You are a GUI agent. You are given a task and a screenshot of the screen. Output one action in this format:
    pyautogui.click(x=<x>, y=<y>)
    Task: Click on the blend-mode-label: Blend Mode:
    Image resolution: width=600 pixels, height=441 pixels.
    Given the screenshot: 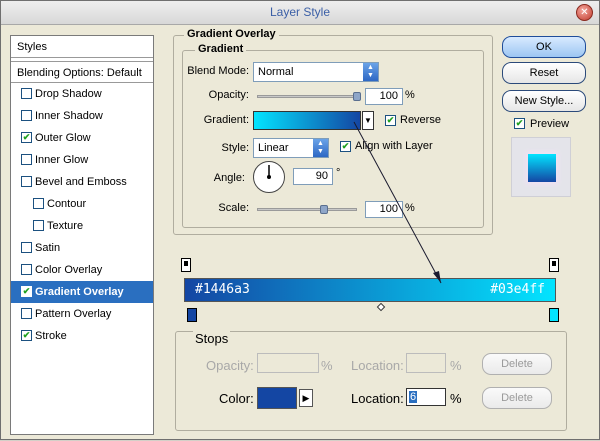 What is the action you would take?
    pyautogui.click(x=218, y=71)
    